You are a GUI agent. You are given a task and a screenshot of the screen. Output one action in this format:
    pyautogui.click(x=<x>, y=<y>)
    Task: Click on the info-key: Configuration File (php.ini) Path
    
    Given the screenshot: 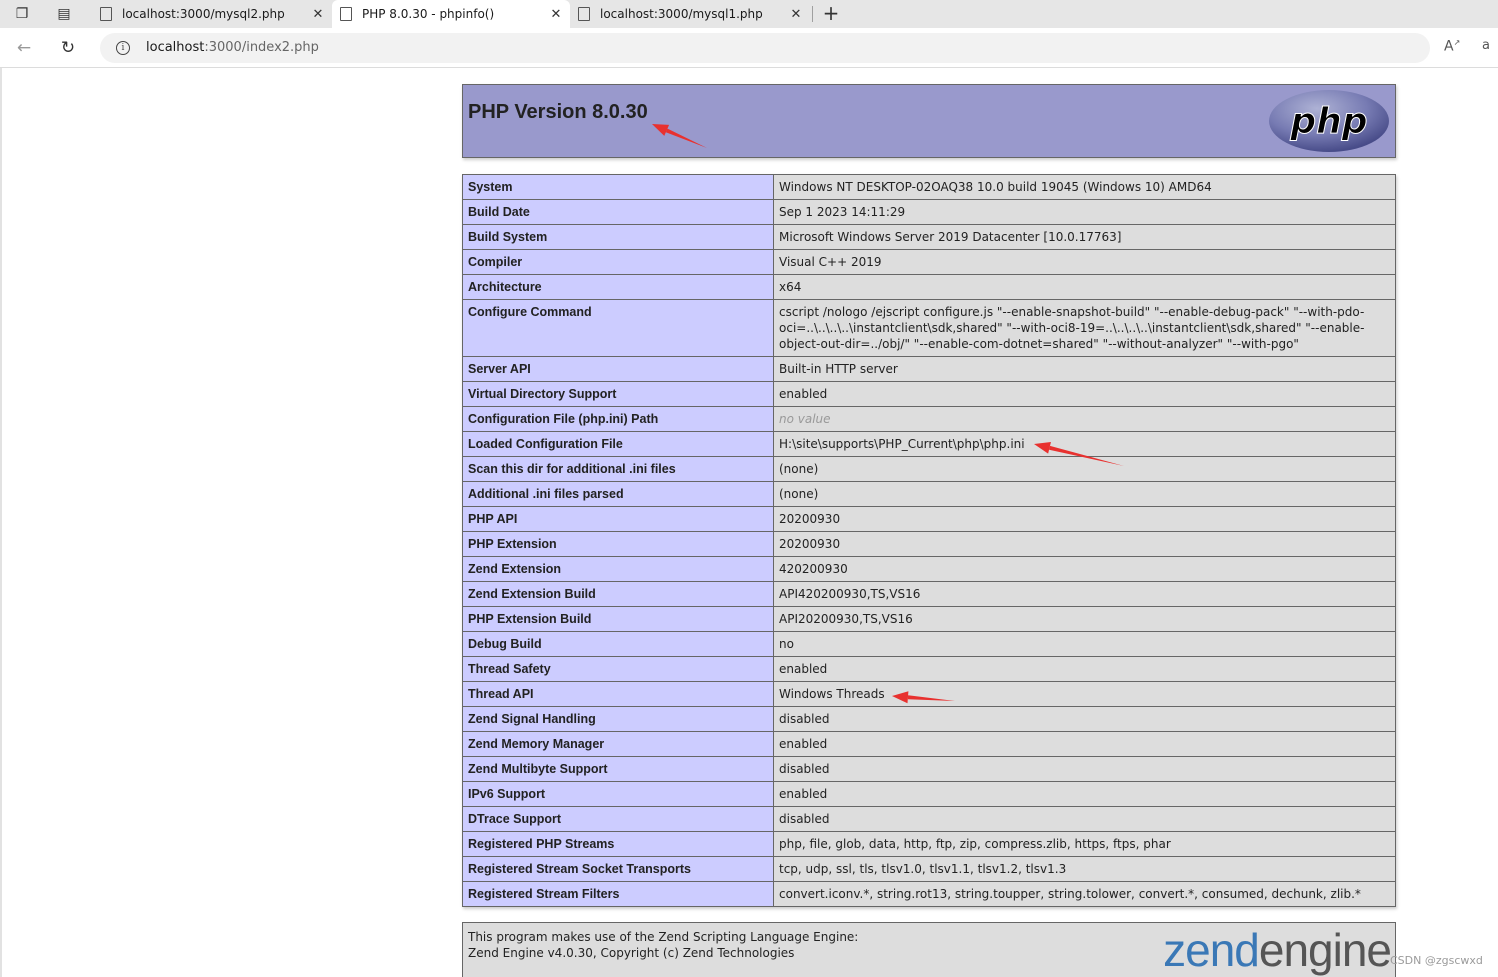 What is the action you would take?
    pyautogui.click(x=618, y=419)
    